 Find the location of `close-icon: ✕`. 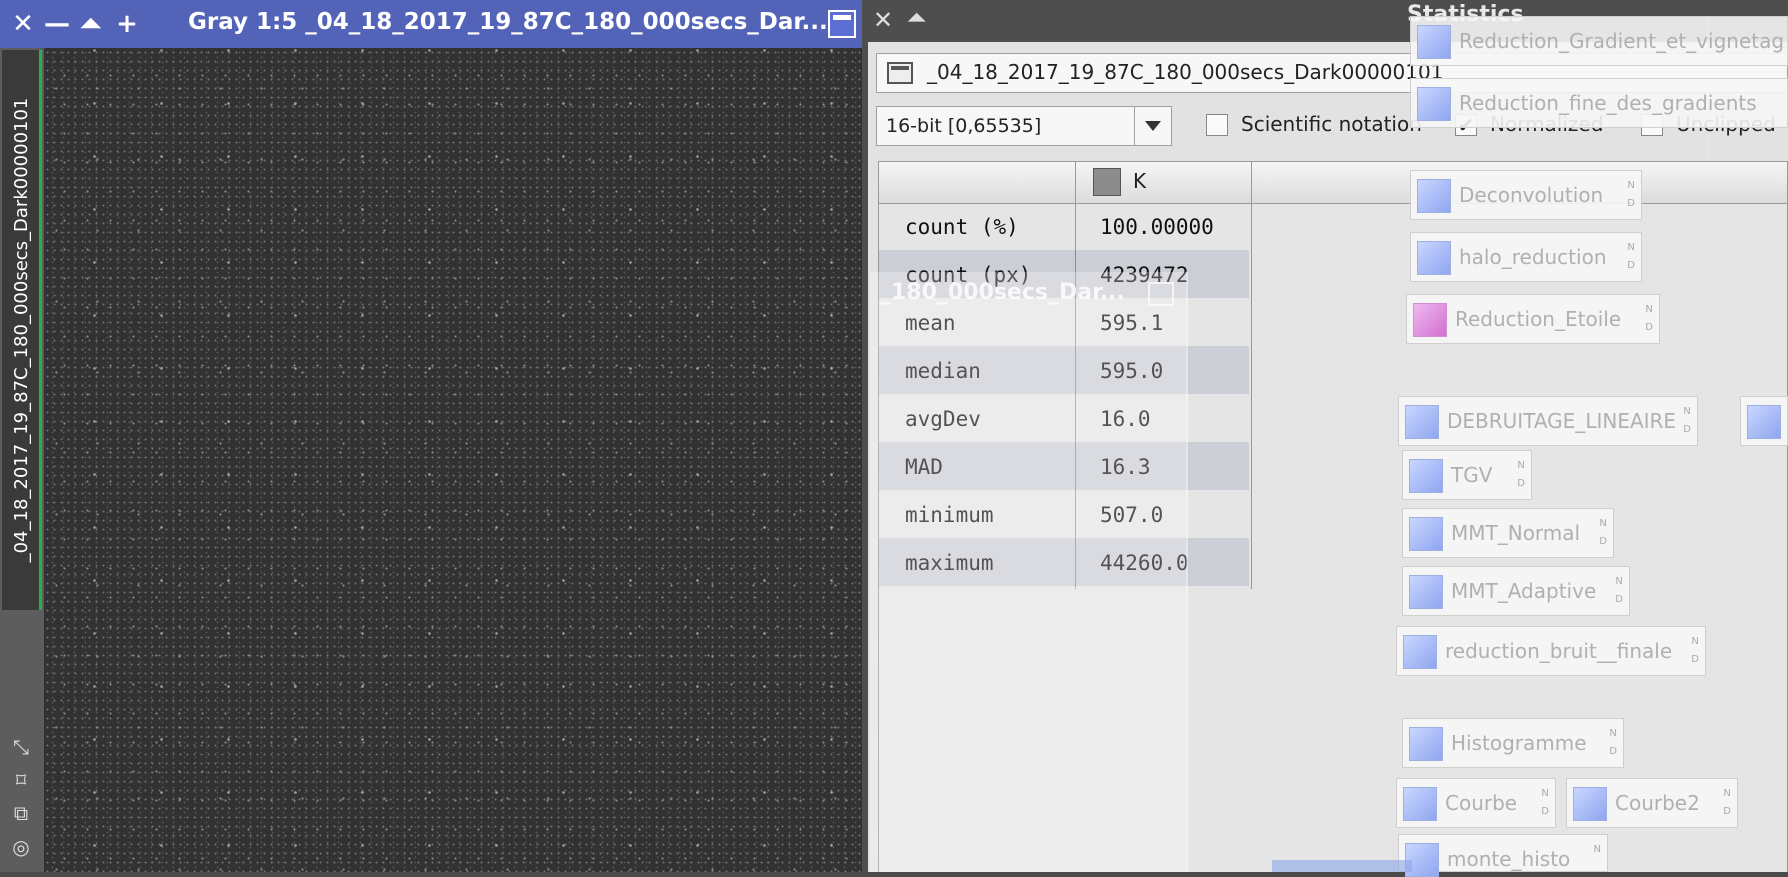

close-icon: ✕ is located at coordinates (23, 24).